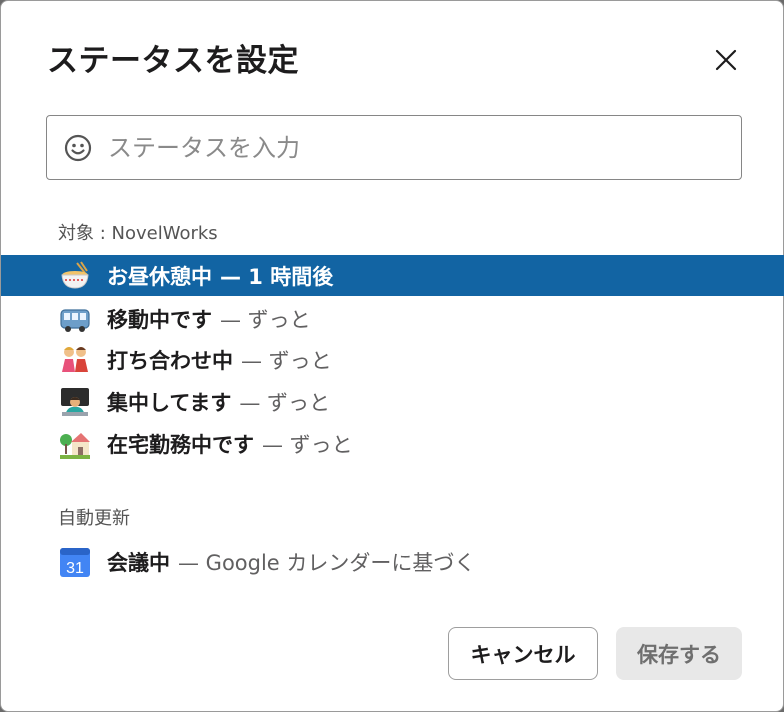 The height and width of the screenshot is (712, 784). Describe the element at coordinates (75, 568) in the screenshot. I see `svg-text: 31` at that location.